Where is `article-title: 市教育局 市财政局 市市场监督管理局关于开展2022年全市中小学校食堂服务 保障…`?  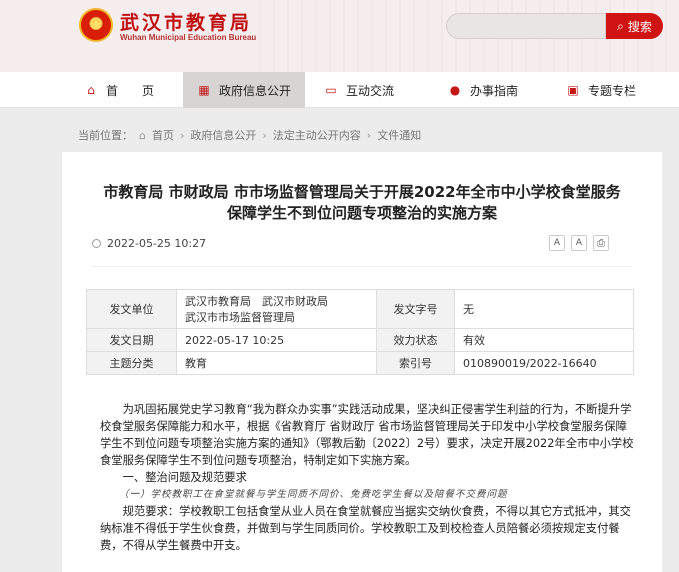
article-title: 市教育局 市财政局 市市场监督管理局关于开展2022年全市中小学校食堂服务 保障… is located at coordinates (362, 203).